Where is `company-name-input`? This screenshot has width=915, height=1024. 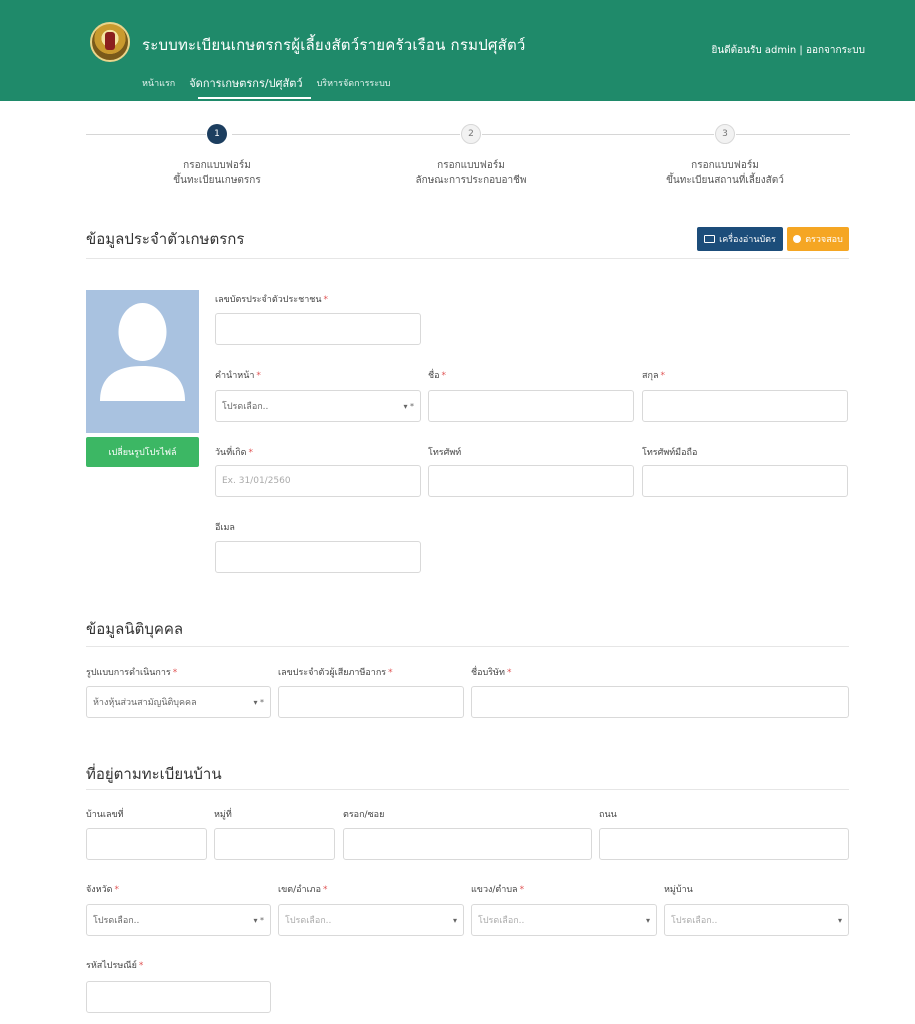
company-name-input is located at coordinates (660, 702).